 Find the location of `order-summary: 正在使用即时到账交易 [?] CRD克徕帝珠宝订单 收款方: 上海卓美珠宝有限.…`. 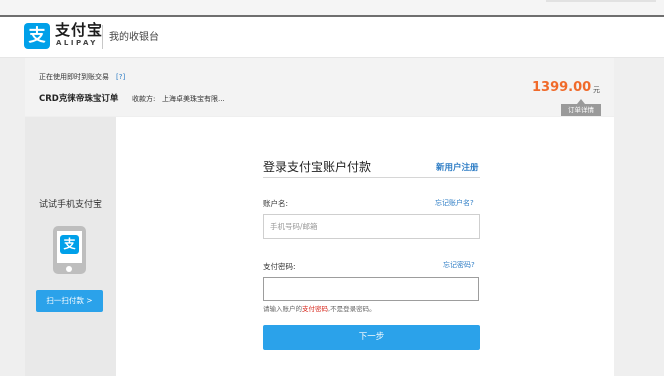

order-summary: 正在使用即时到账交易 [?] CRD克徕帝珠宝订单 收款方: 上海卓美珠宝有限.… is located at coordinates (319, 87).